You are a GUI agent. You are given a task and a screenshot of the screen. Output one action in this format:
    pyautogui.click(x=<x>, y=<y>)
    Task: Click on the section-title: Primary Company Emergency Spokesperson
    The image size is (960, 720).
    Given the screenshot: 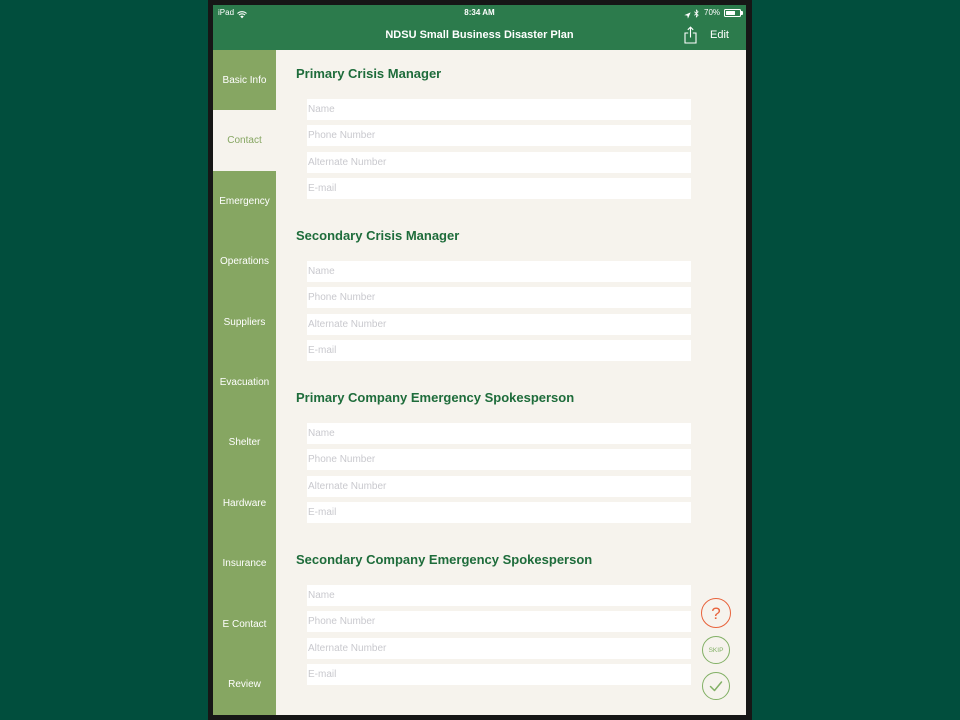 What is the action you would take?
    pyautogui.click(x=435, y=397)
    